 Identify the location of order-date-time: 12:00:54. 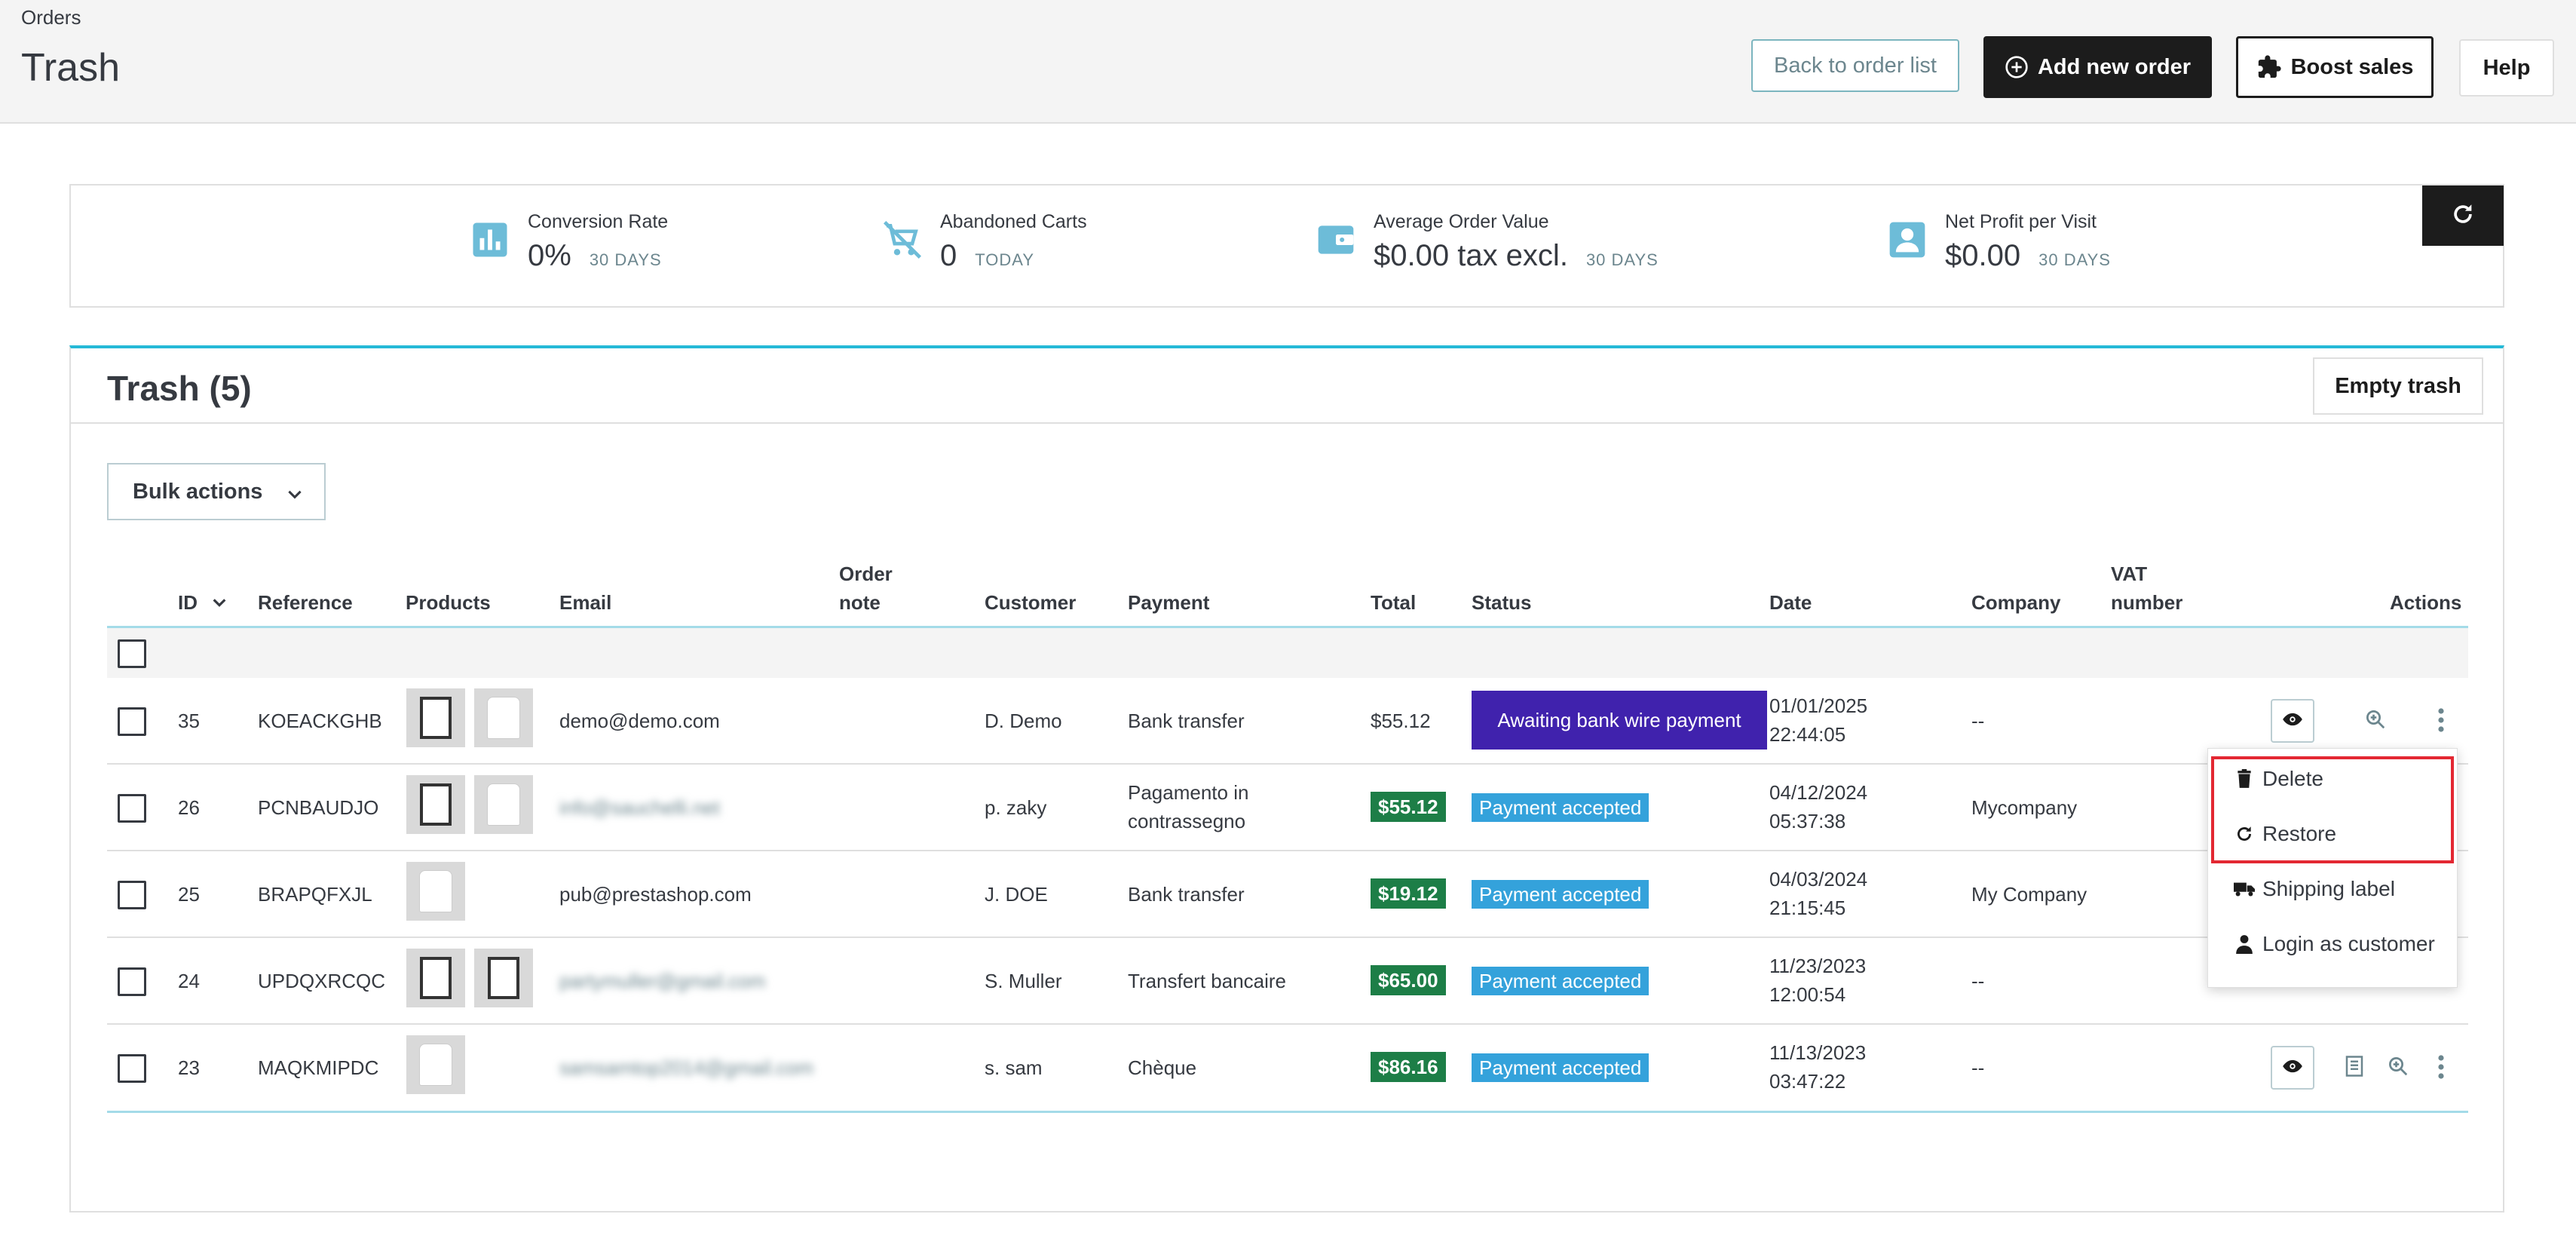
(1807, 994).